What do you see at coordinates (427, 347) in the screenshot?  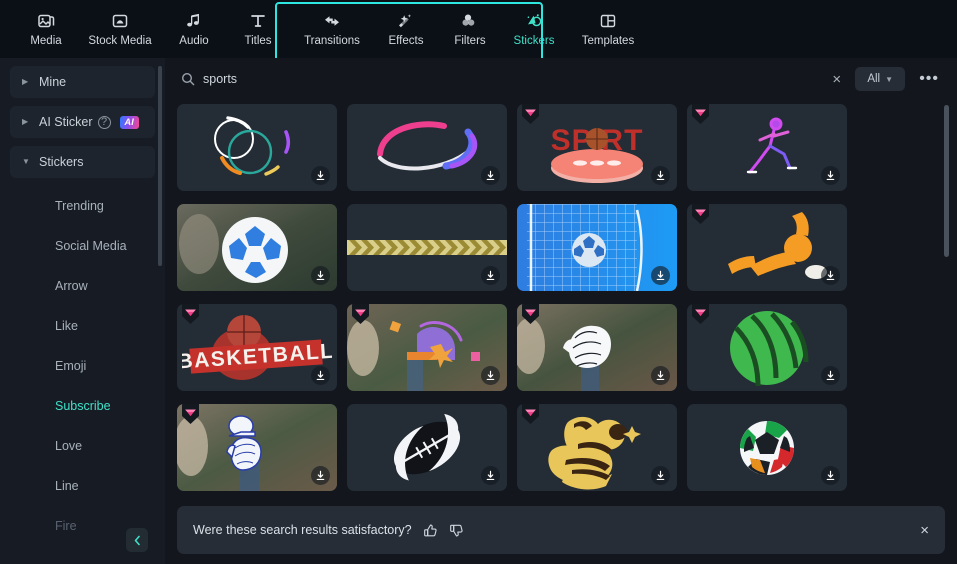 I see `sticker-tile-purple-hoop-doodle` at bounding box center [427, 347].